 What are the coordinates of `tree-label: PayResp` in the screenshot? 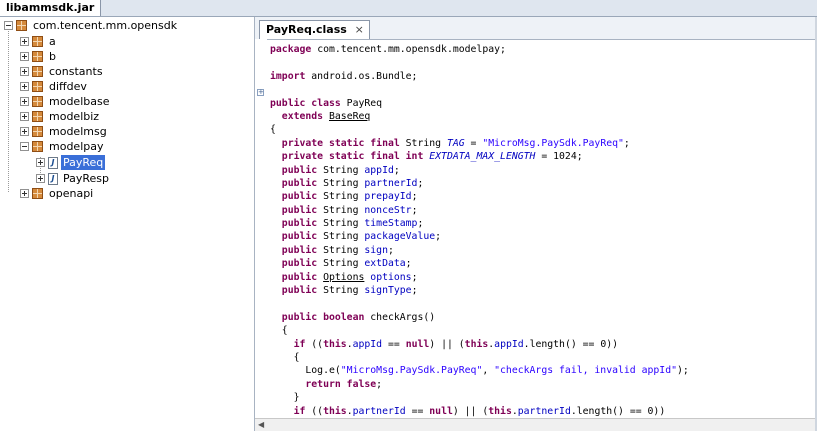 It's located at (86, 178).